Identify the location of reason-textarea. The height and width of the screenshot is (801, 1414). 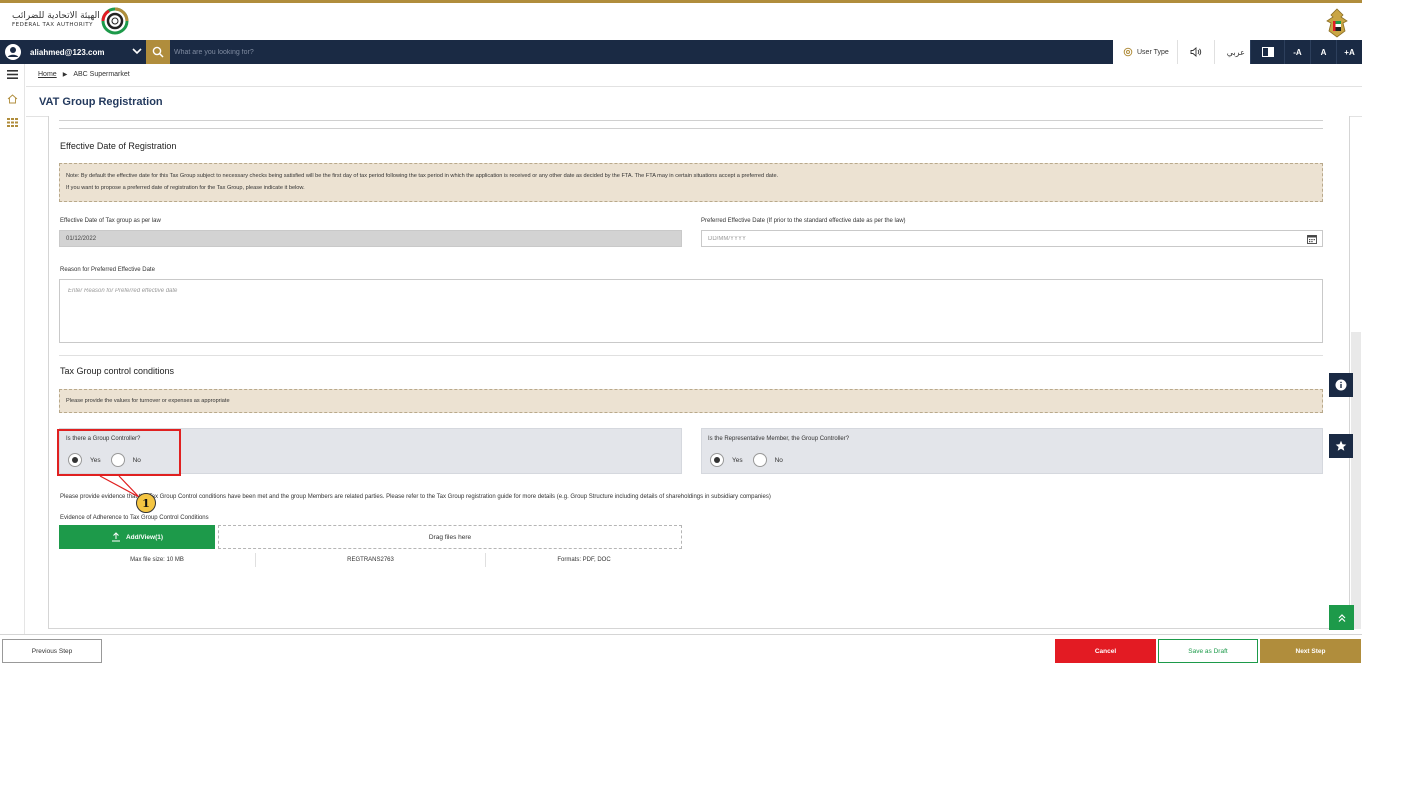
(691, 311).